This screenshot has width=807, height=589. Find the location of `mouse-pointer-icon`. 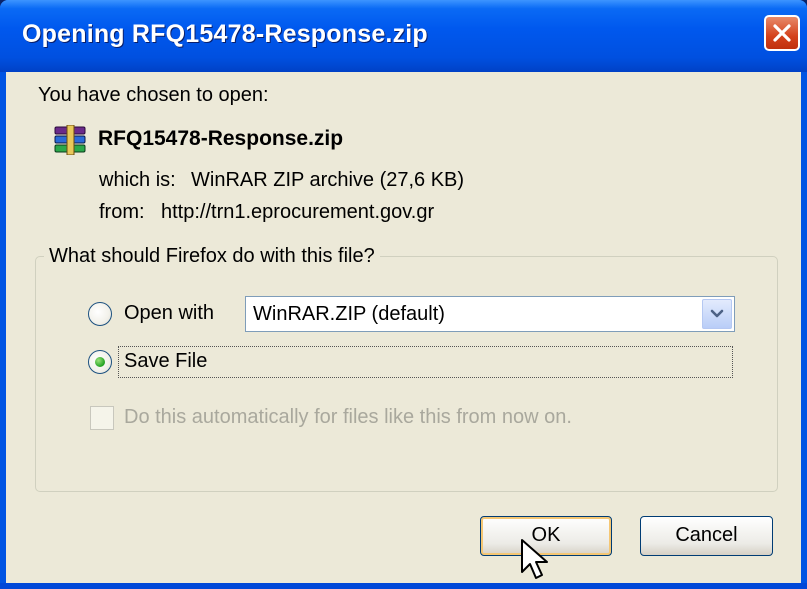

mouse-pointer-icon is located at coordinates (534, 559).